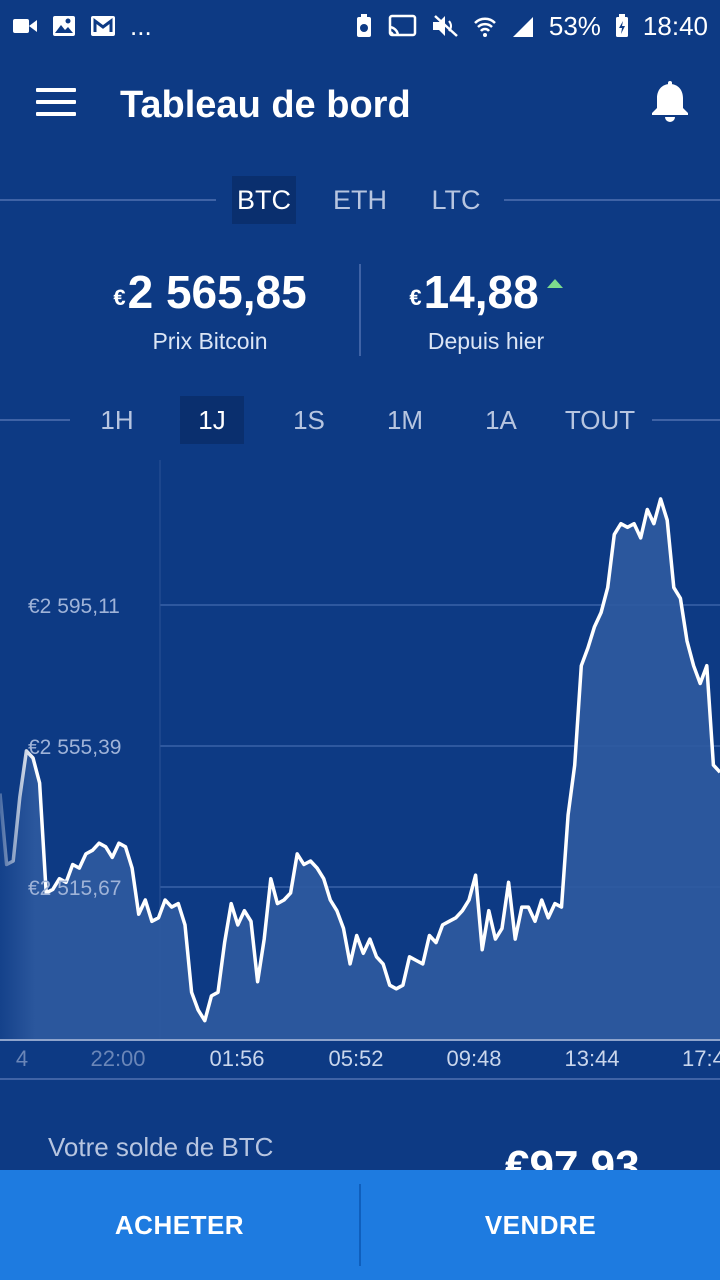 The image size is (720, 1280). I want to click on action-bar: ACHETER VENDRE, so click(360, 1225).